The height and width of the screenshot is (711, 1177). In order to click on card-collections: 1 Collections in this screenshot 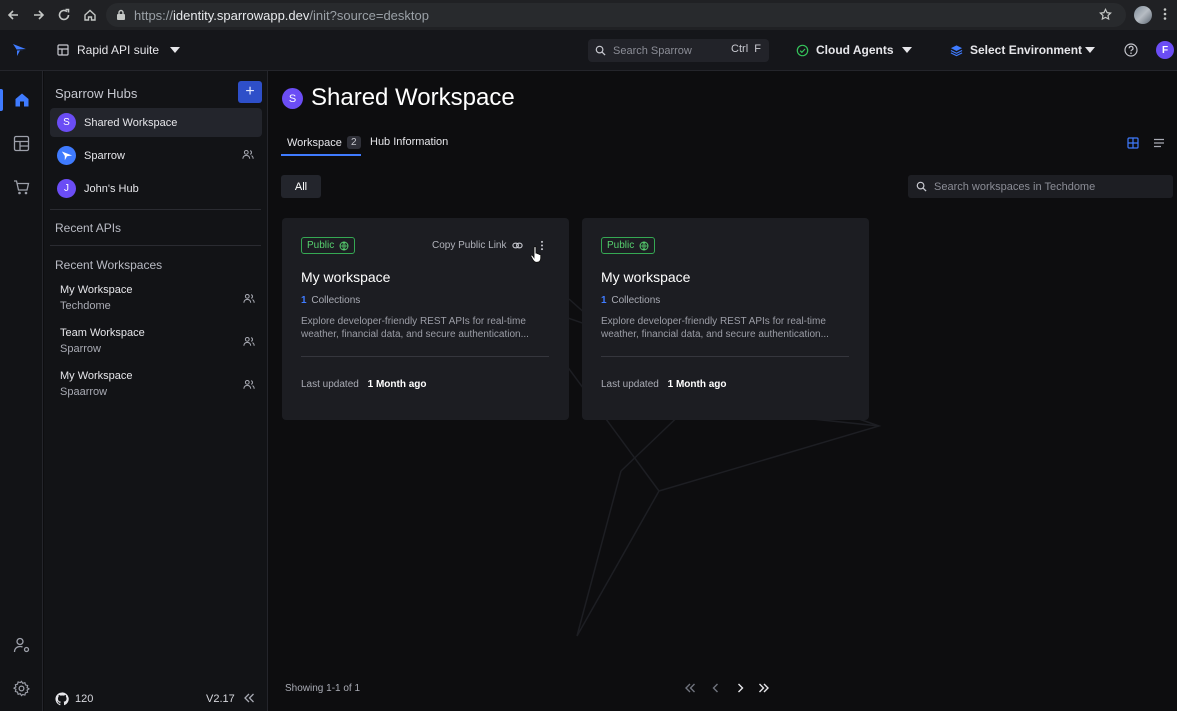, I will do `click(330, 300)`.